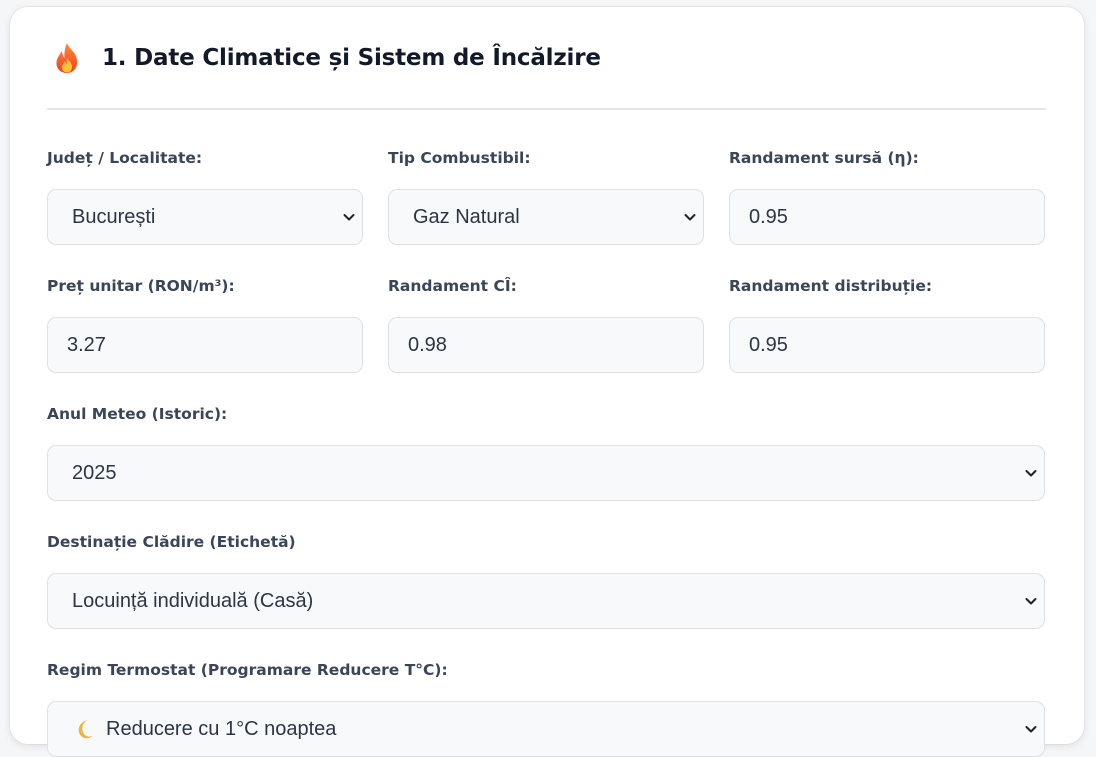 The width and height of the screenshot is (1096, 757). I want to click on anul-meteo-value: 2025, so click(94, 472).